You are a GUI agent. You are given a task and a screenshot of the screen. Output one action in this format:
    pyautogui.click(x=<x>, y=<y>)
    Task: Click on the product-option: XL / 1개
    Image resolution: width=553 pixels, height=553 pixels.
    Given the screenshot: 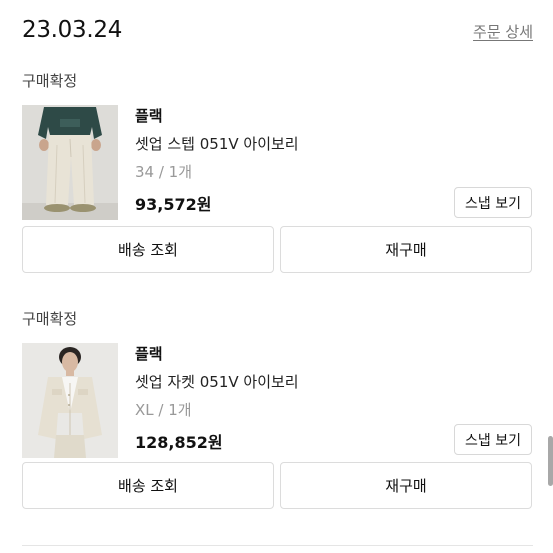 What is the action you would take?
    pyautogui.click(x=163, y=410)
    